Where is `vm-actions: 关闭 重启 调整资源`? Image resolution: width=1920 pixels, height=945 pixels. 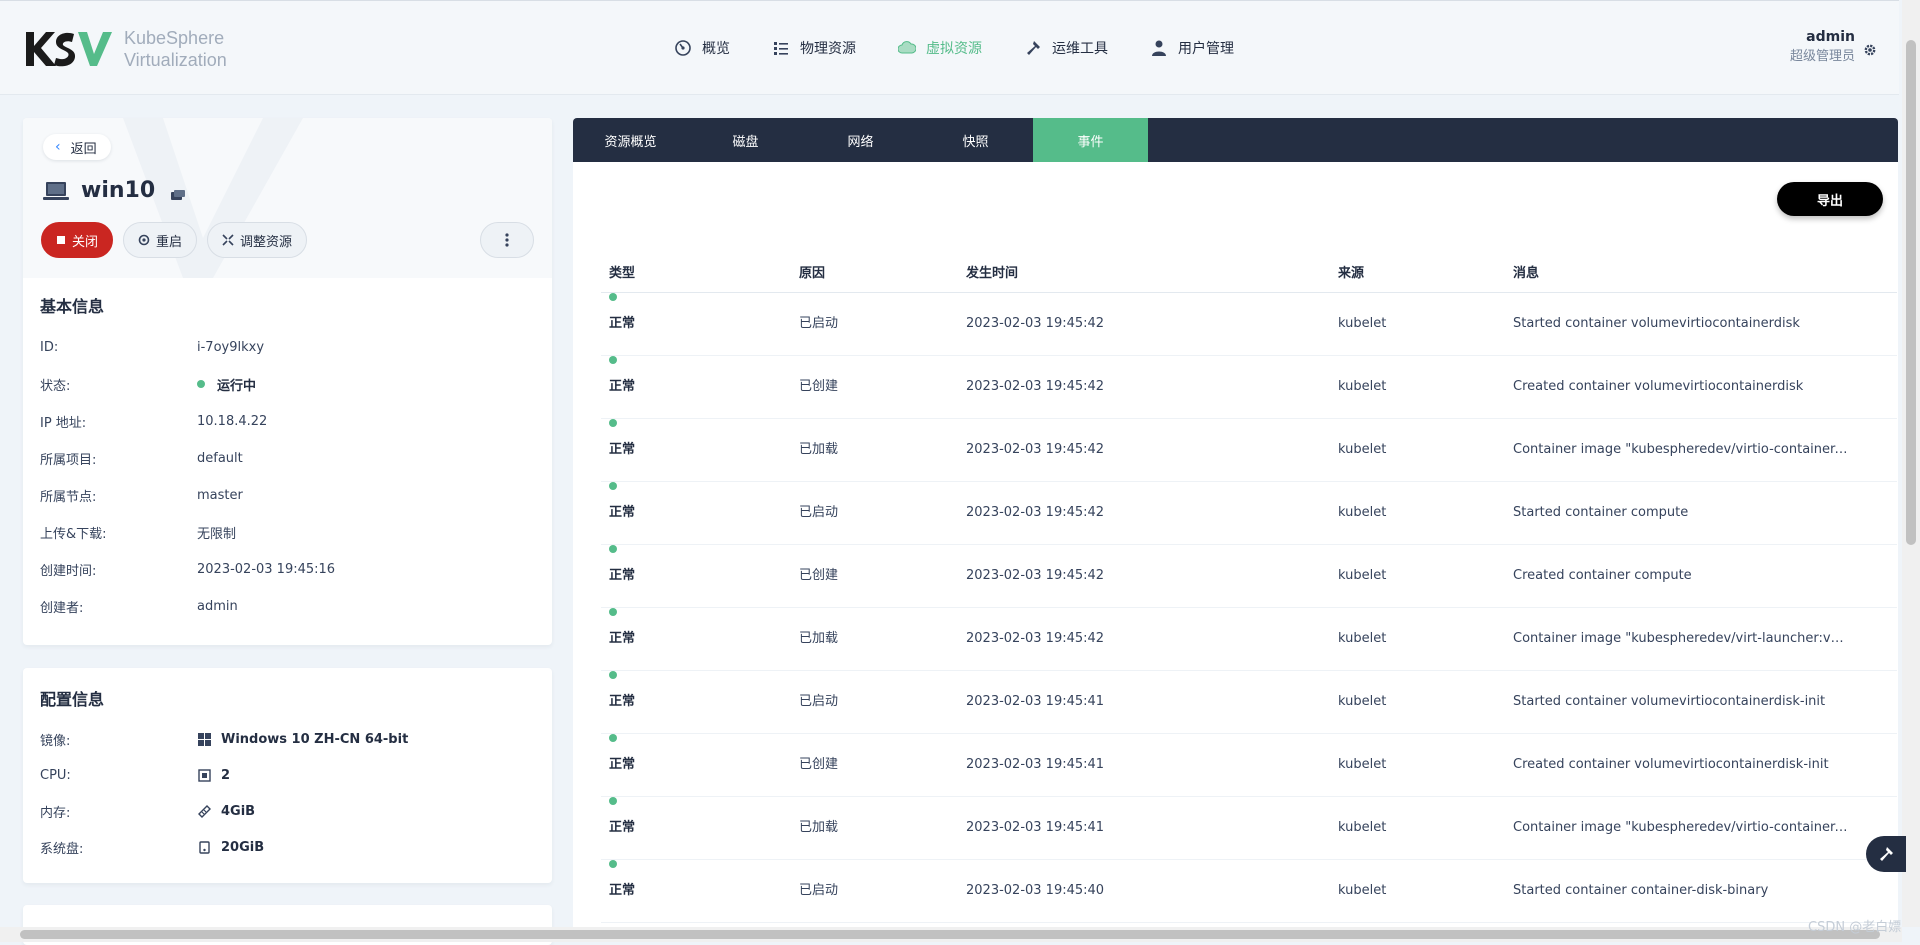 vm-actions: 关闭 重启 调整资源 is located at coordinates (179, 240).